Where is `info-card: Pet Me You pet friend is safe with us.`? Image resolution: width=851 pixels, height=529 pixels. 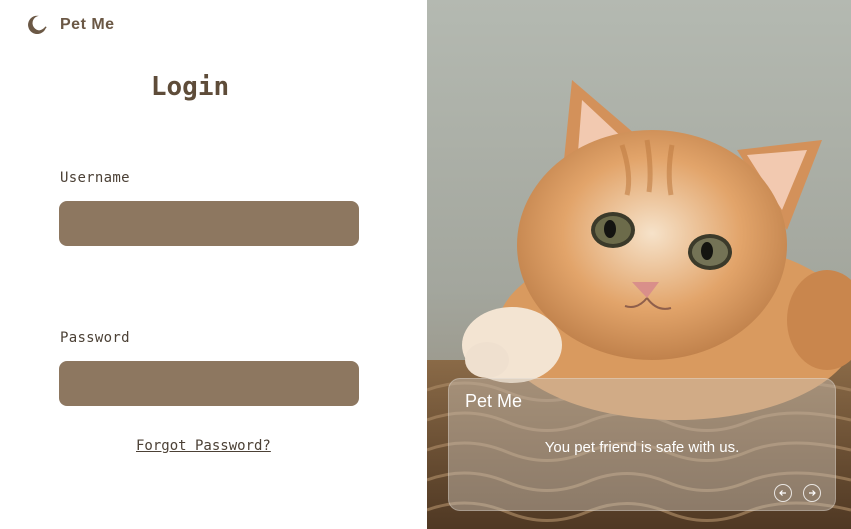
info-card: Pet Me You pet friend is safe with us. is located at coordinates (642, 444).